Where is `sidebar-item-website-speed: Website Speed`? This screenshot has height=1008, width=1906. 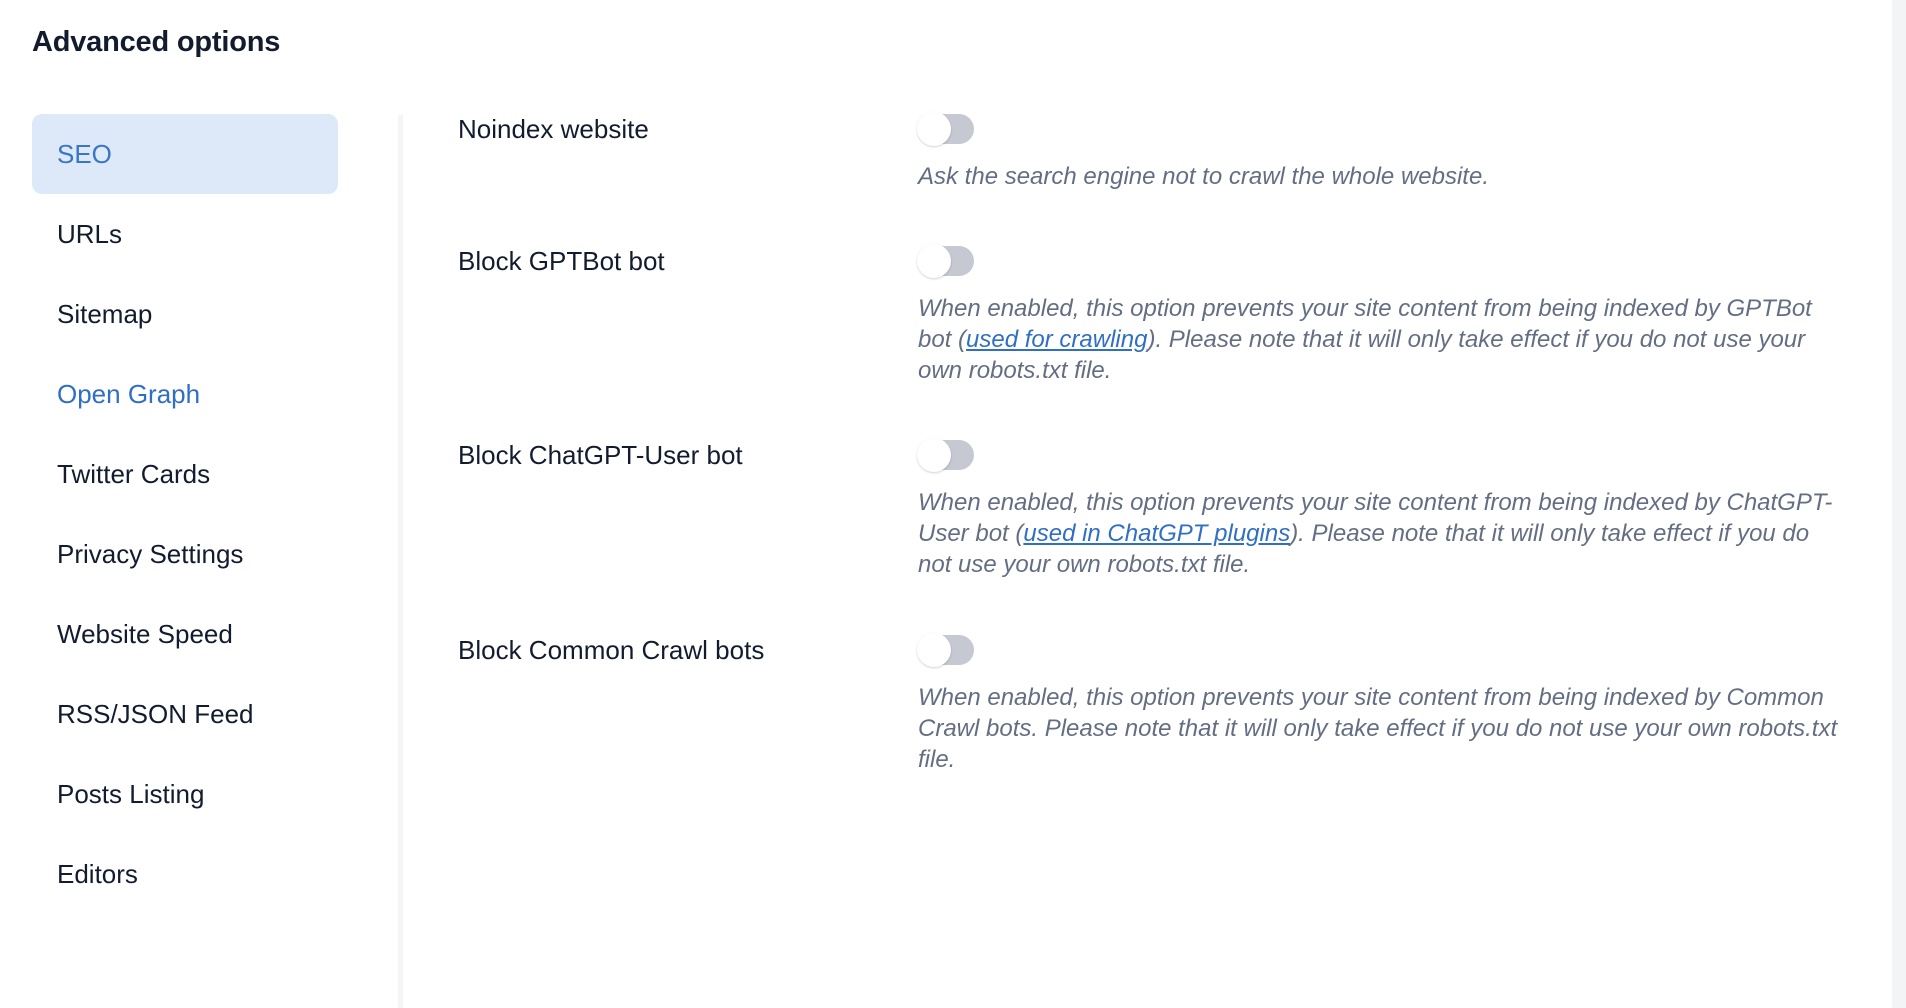 sidebar-item-website-speed: Website Speed is located at coordinates (185, 634).